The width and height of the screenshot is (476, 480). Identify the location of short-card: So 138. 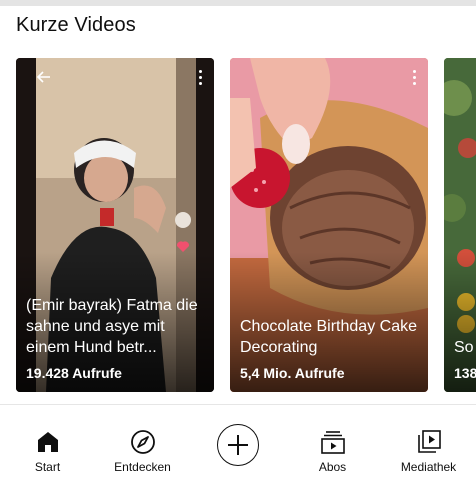
(460, 225).